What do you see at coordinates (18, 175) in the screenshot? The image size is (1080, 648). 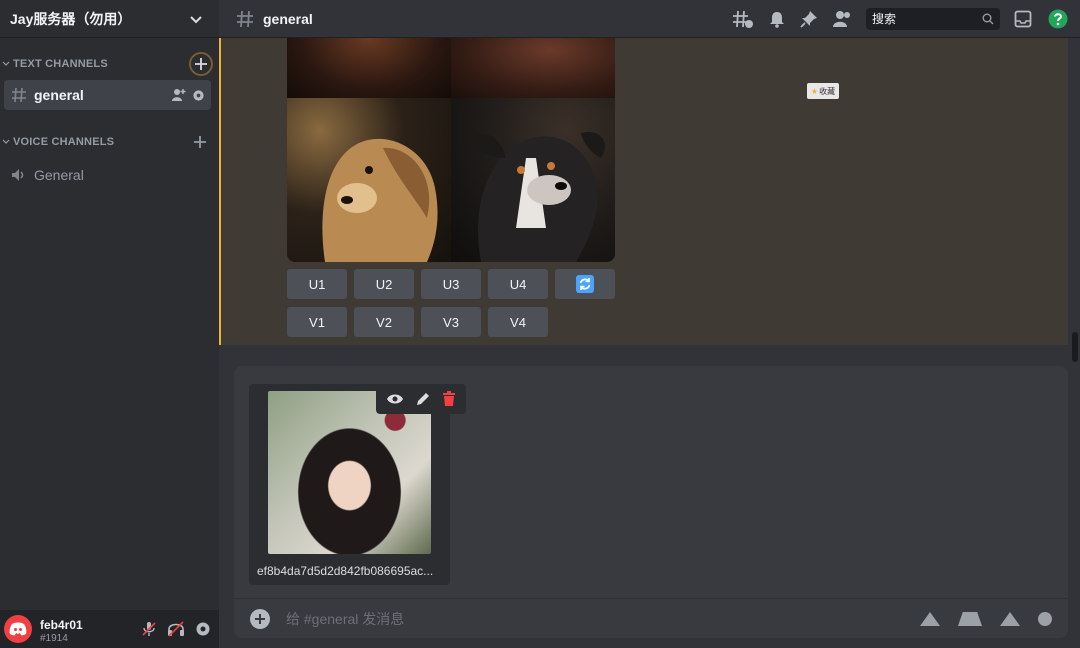 I see `speaker-icon` at bounding box center [18, 175].